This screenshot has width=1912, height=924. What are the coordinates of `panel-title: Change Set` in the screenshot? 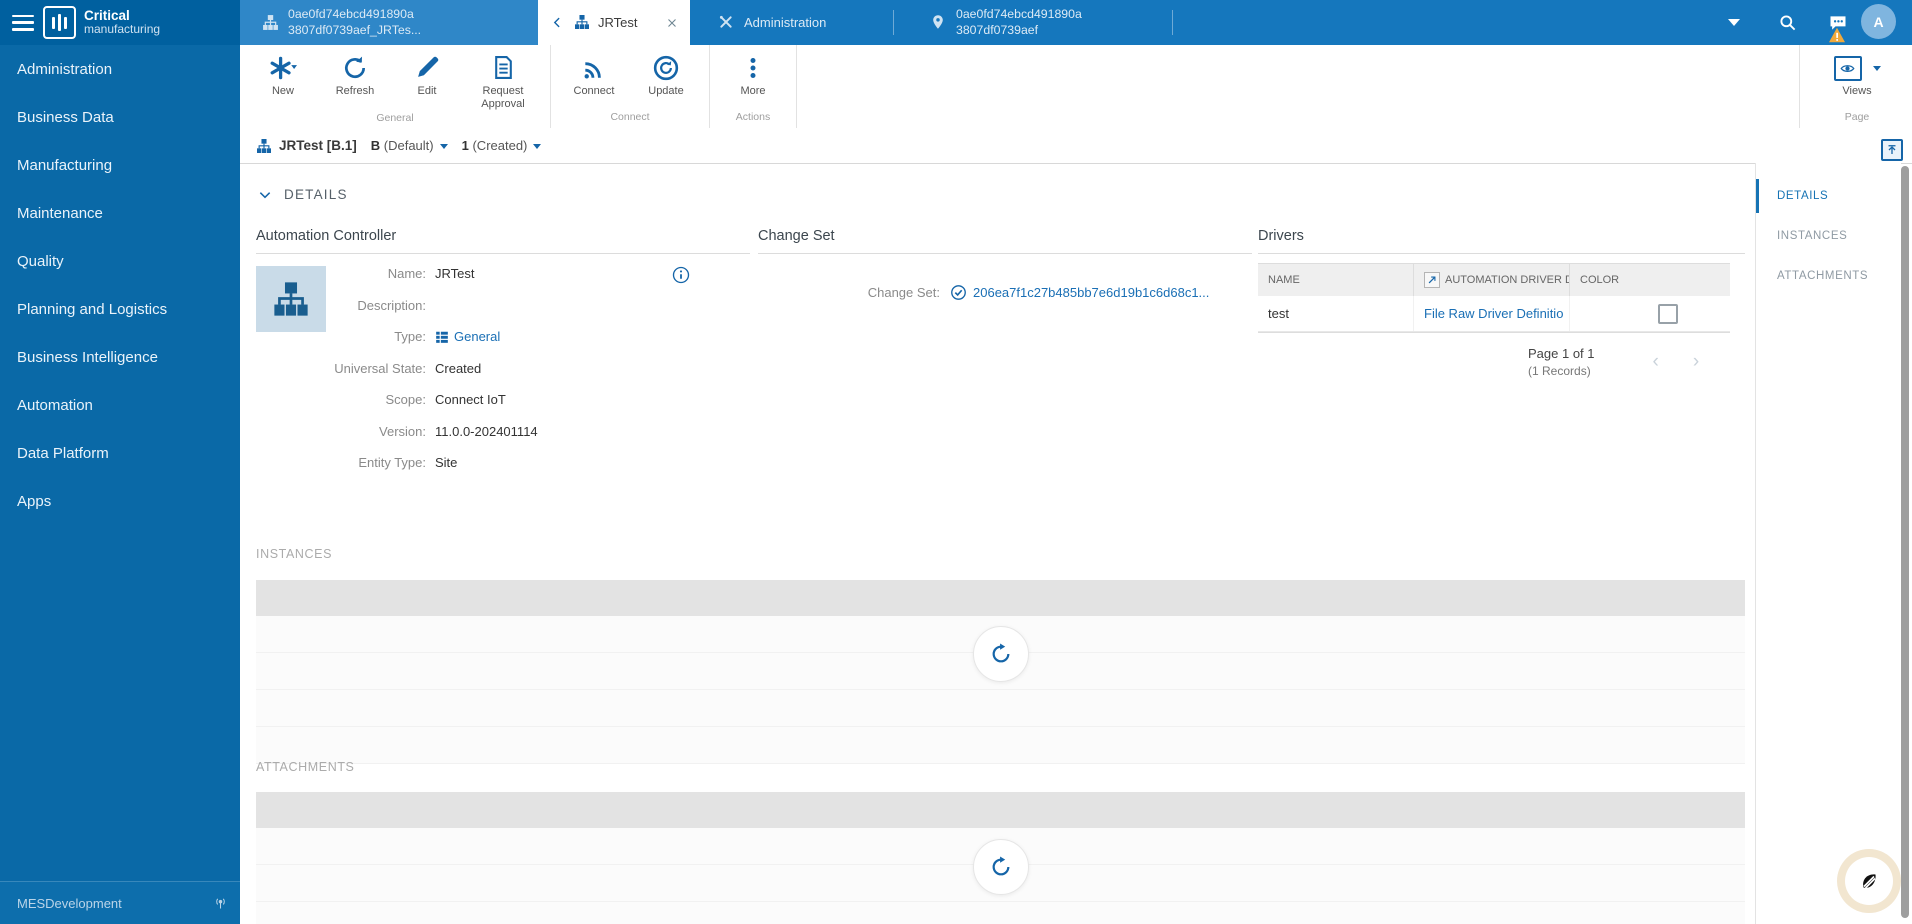 It's located at (1005, 241).